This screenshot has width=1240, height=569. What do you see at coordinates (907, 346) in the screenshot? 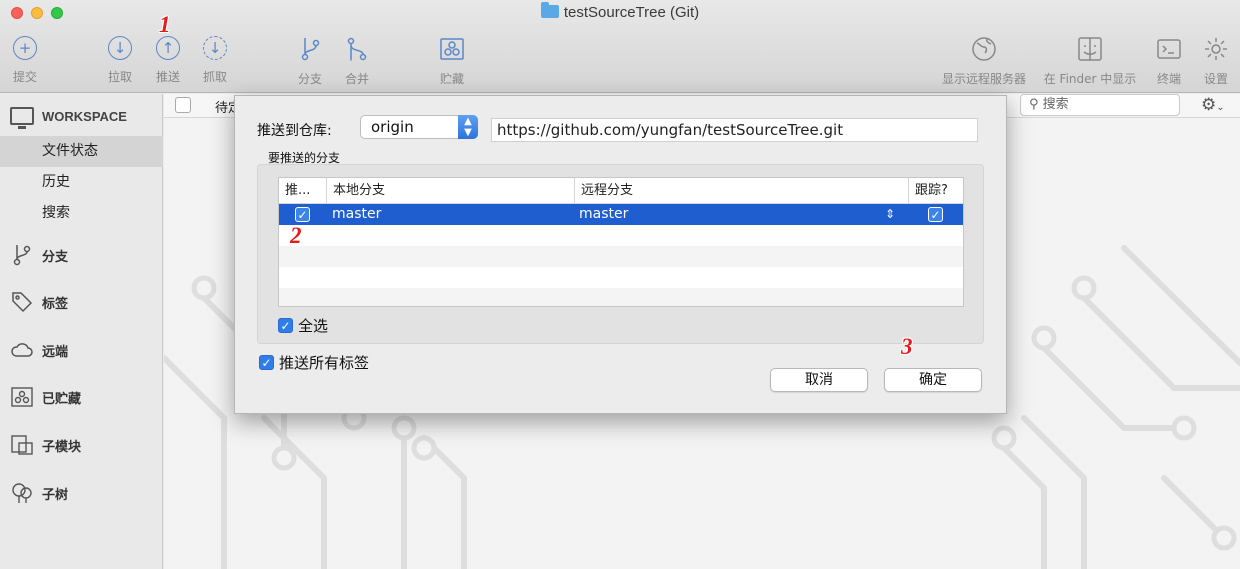
I see `annotation-step-3: 3` at bounding box center [907, 346].